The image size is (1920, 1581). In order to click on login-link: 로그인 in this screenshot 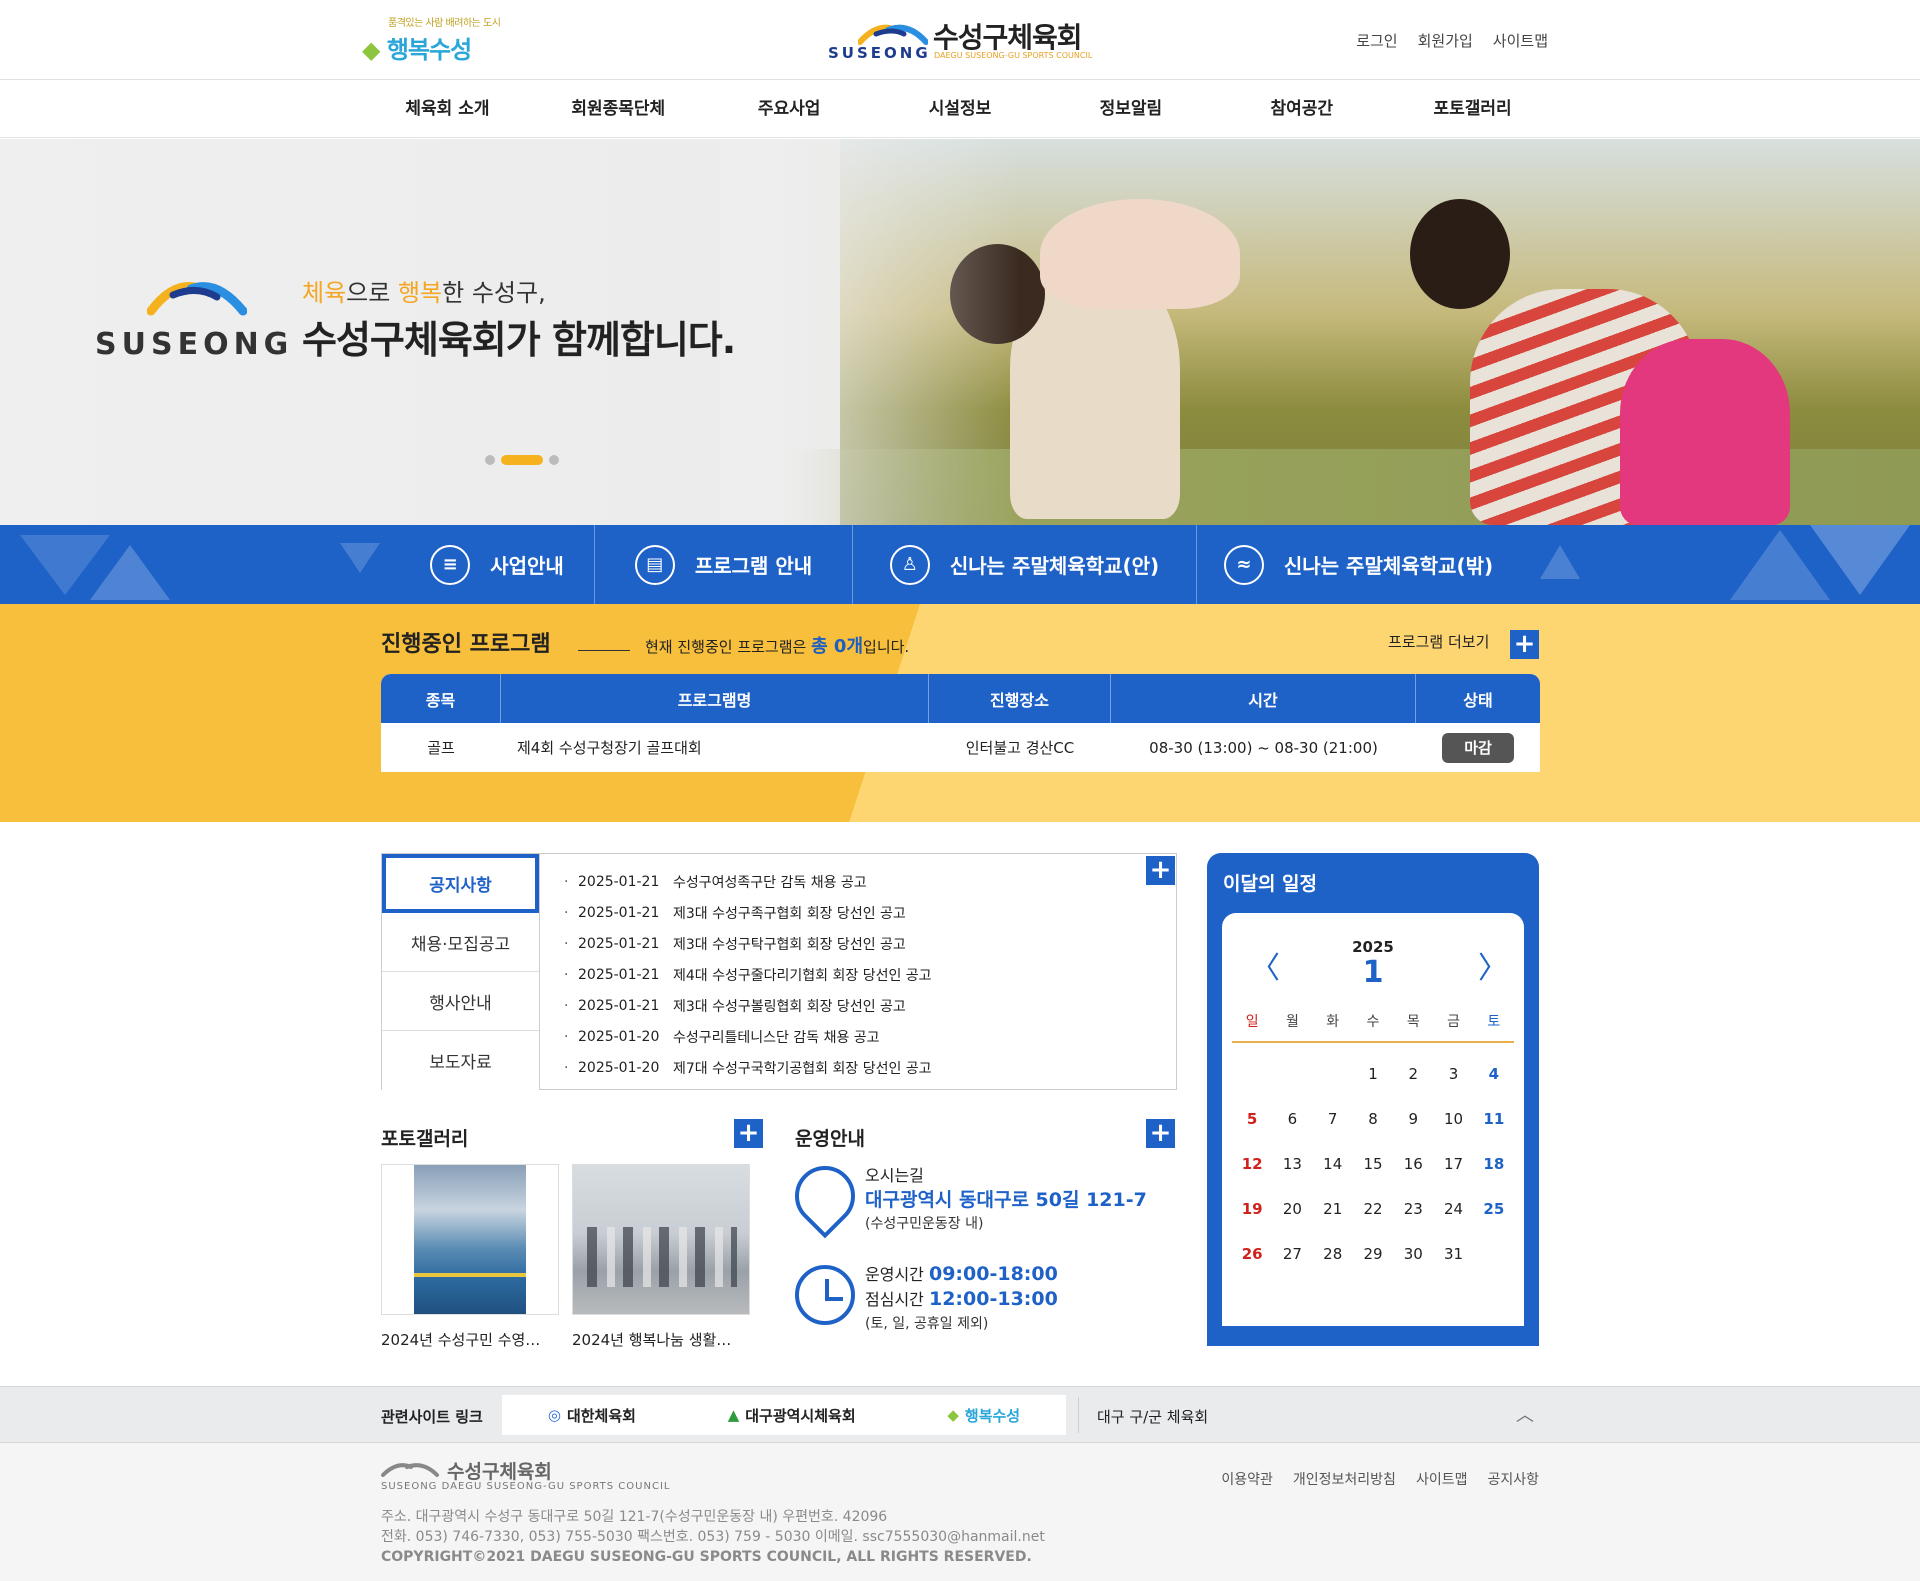, I will do `click(1376, 40)`.